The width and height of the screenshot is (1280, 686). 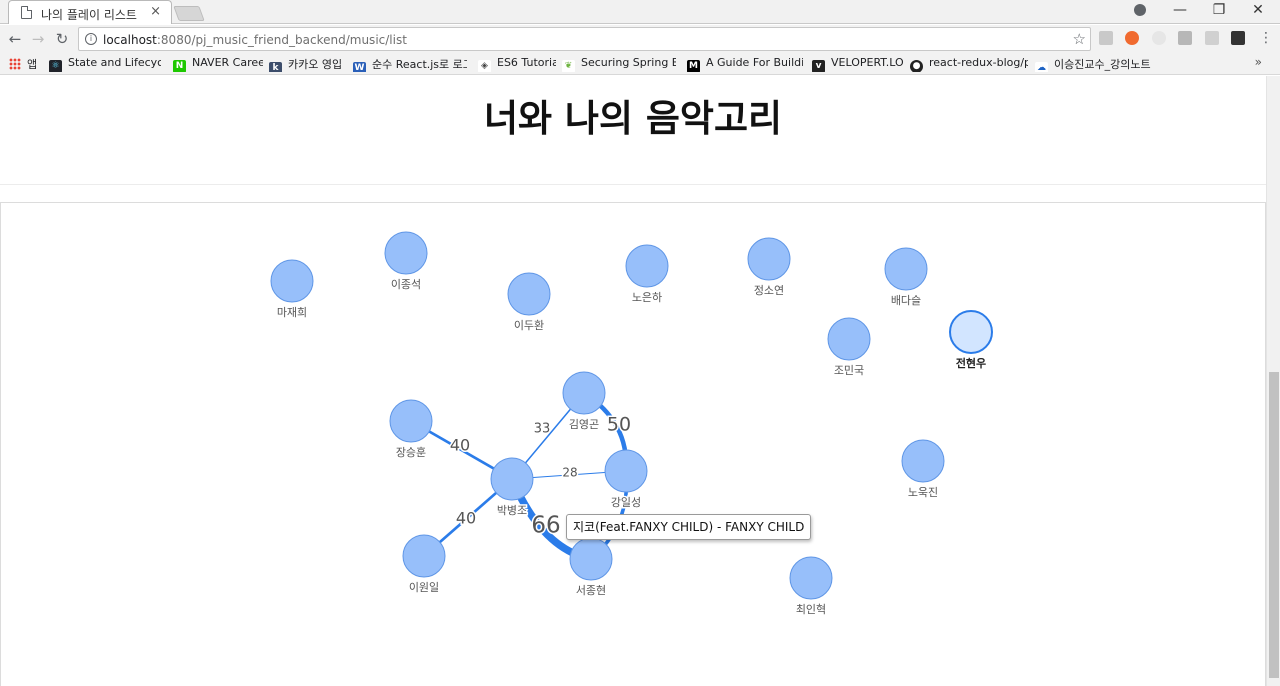 I want to click on edge-label: 50, so click(x=619, y=425).